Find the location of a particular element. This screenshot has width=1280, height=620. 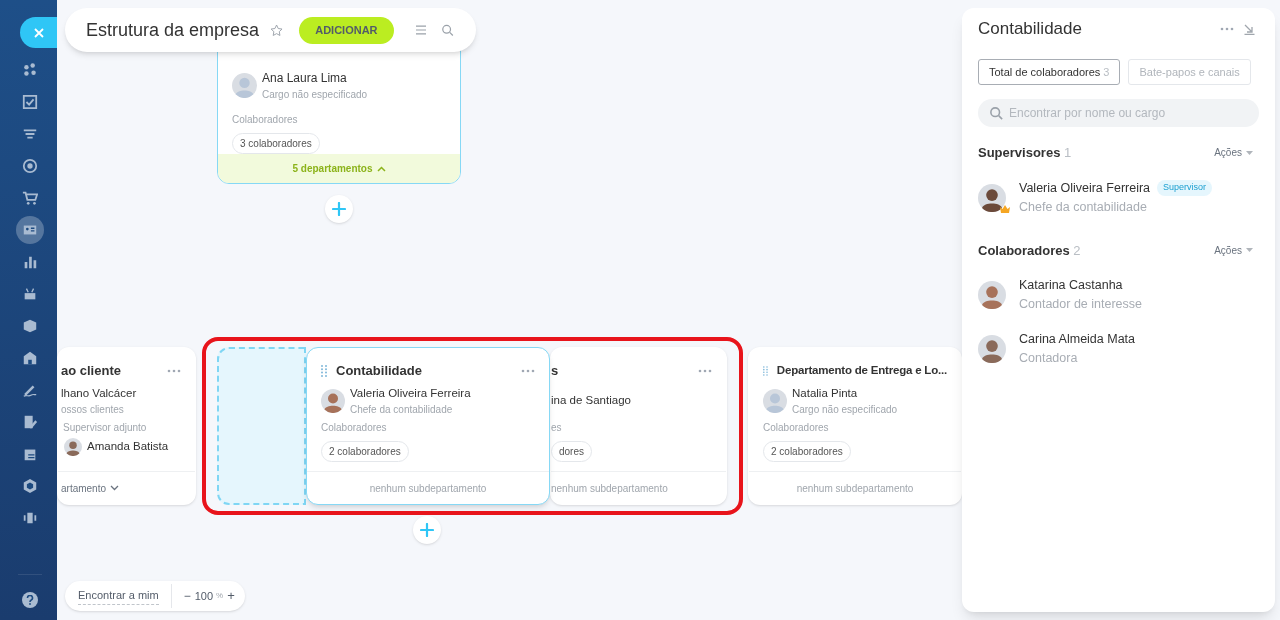

person-position: Contadora is located at coordinates (1049, 358).